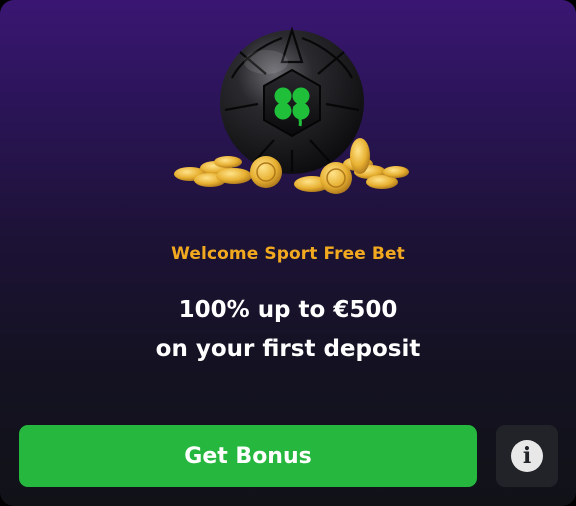 The image size is (576, 506). I want to click on info-button: i, so click(527, 456).